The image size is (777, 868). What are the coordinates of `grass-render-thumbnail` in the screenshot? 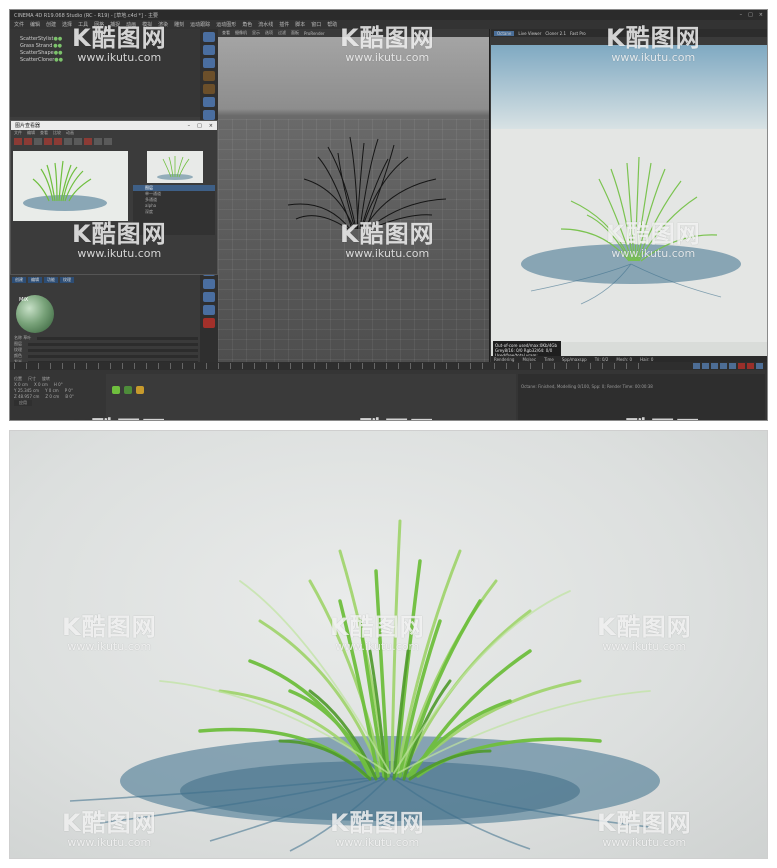 It's located at (65, 185).